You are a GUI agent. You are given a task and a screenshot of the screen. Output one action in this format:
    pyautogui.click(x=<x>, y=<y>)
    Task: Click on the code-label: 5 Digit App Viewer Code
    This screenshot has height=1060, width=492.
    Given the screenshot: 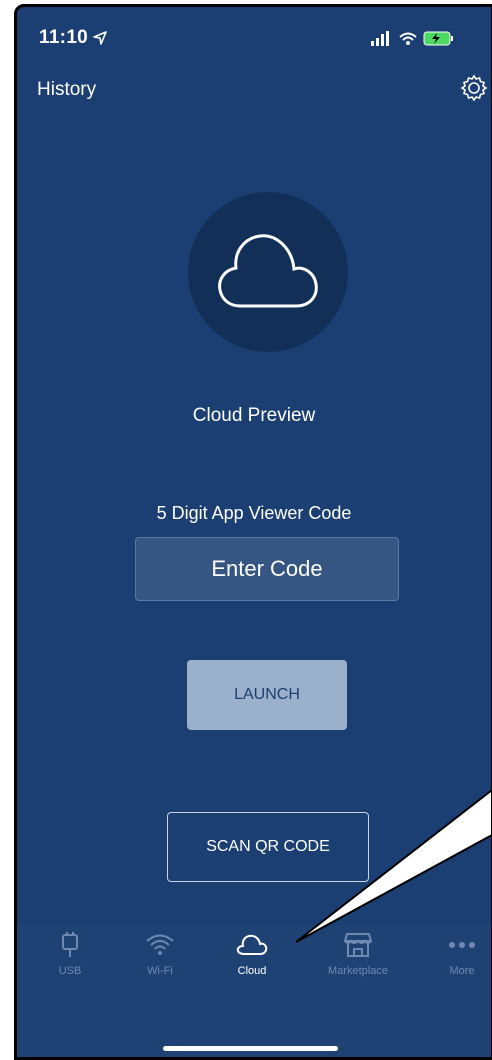 What is the action you would take?
    pyautogui.click(x=254, y=513)
    